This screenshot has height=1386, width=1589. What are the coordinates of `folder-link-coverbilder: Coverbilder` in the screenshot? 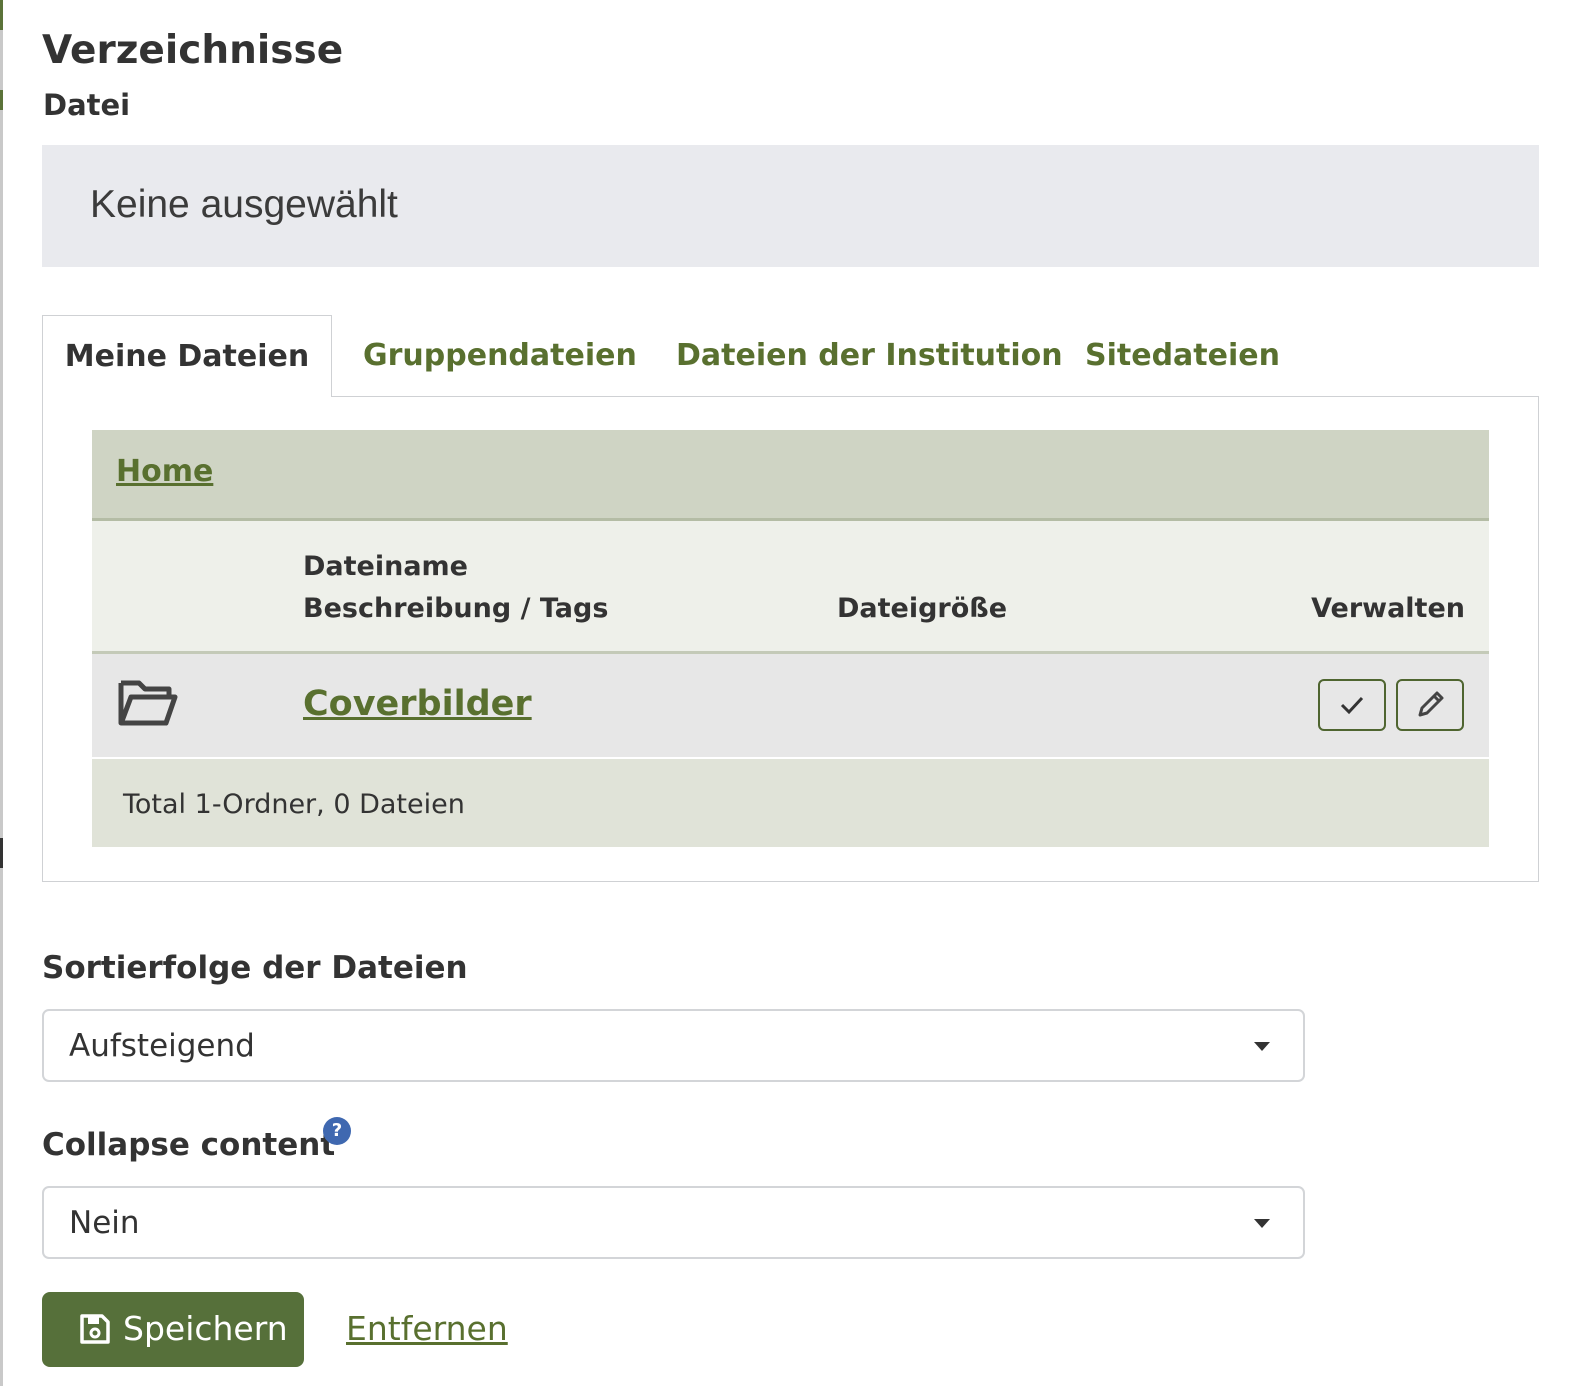 It's located at (417, 704).